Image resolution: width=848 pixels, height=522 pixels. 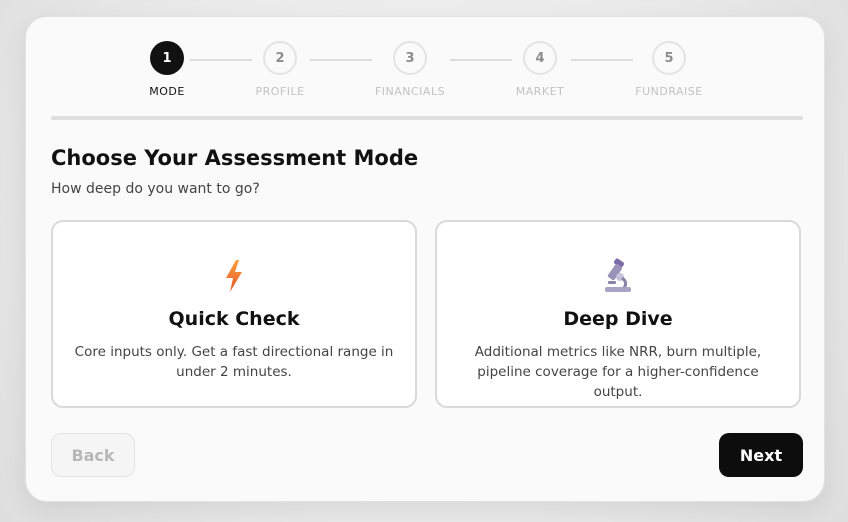 What do you see at coordinates (618, 319) in the screenshot?
I see `option-title: Deep Dive` at bounding box center [618, 319].